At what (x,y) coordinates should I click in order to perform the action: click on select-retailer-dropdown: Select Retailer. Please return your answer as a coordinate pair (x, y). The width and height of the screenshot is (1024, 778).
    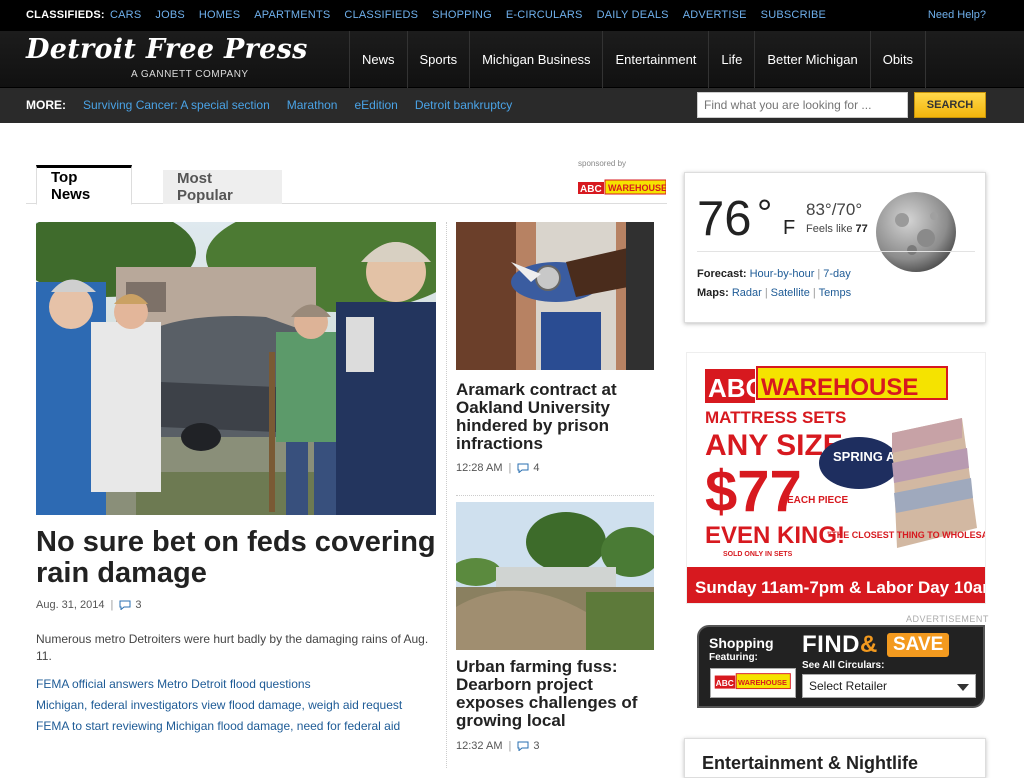
    Looking at the image, I should click on (889, 686).